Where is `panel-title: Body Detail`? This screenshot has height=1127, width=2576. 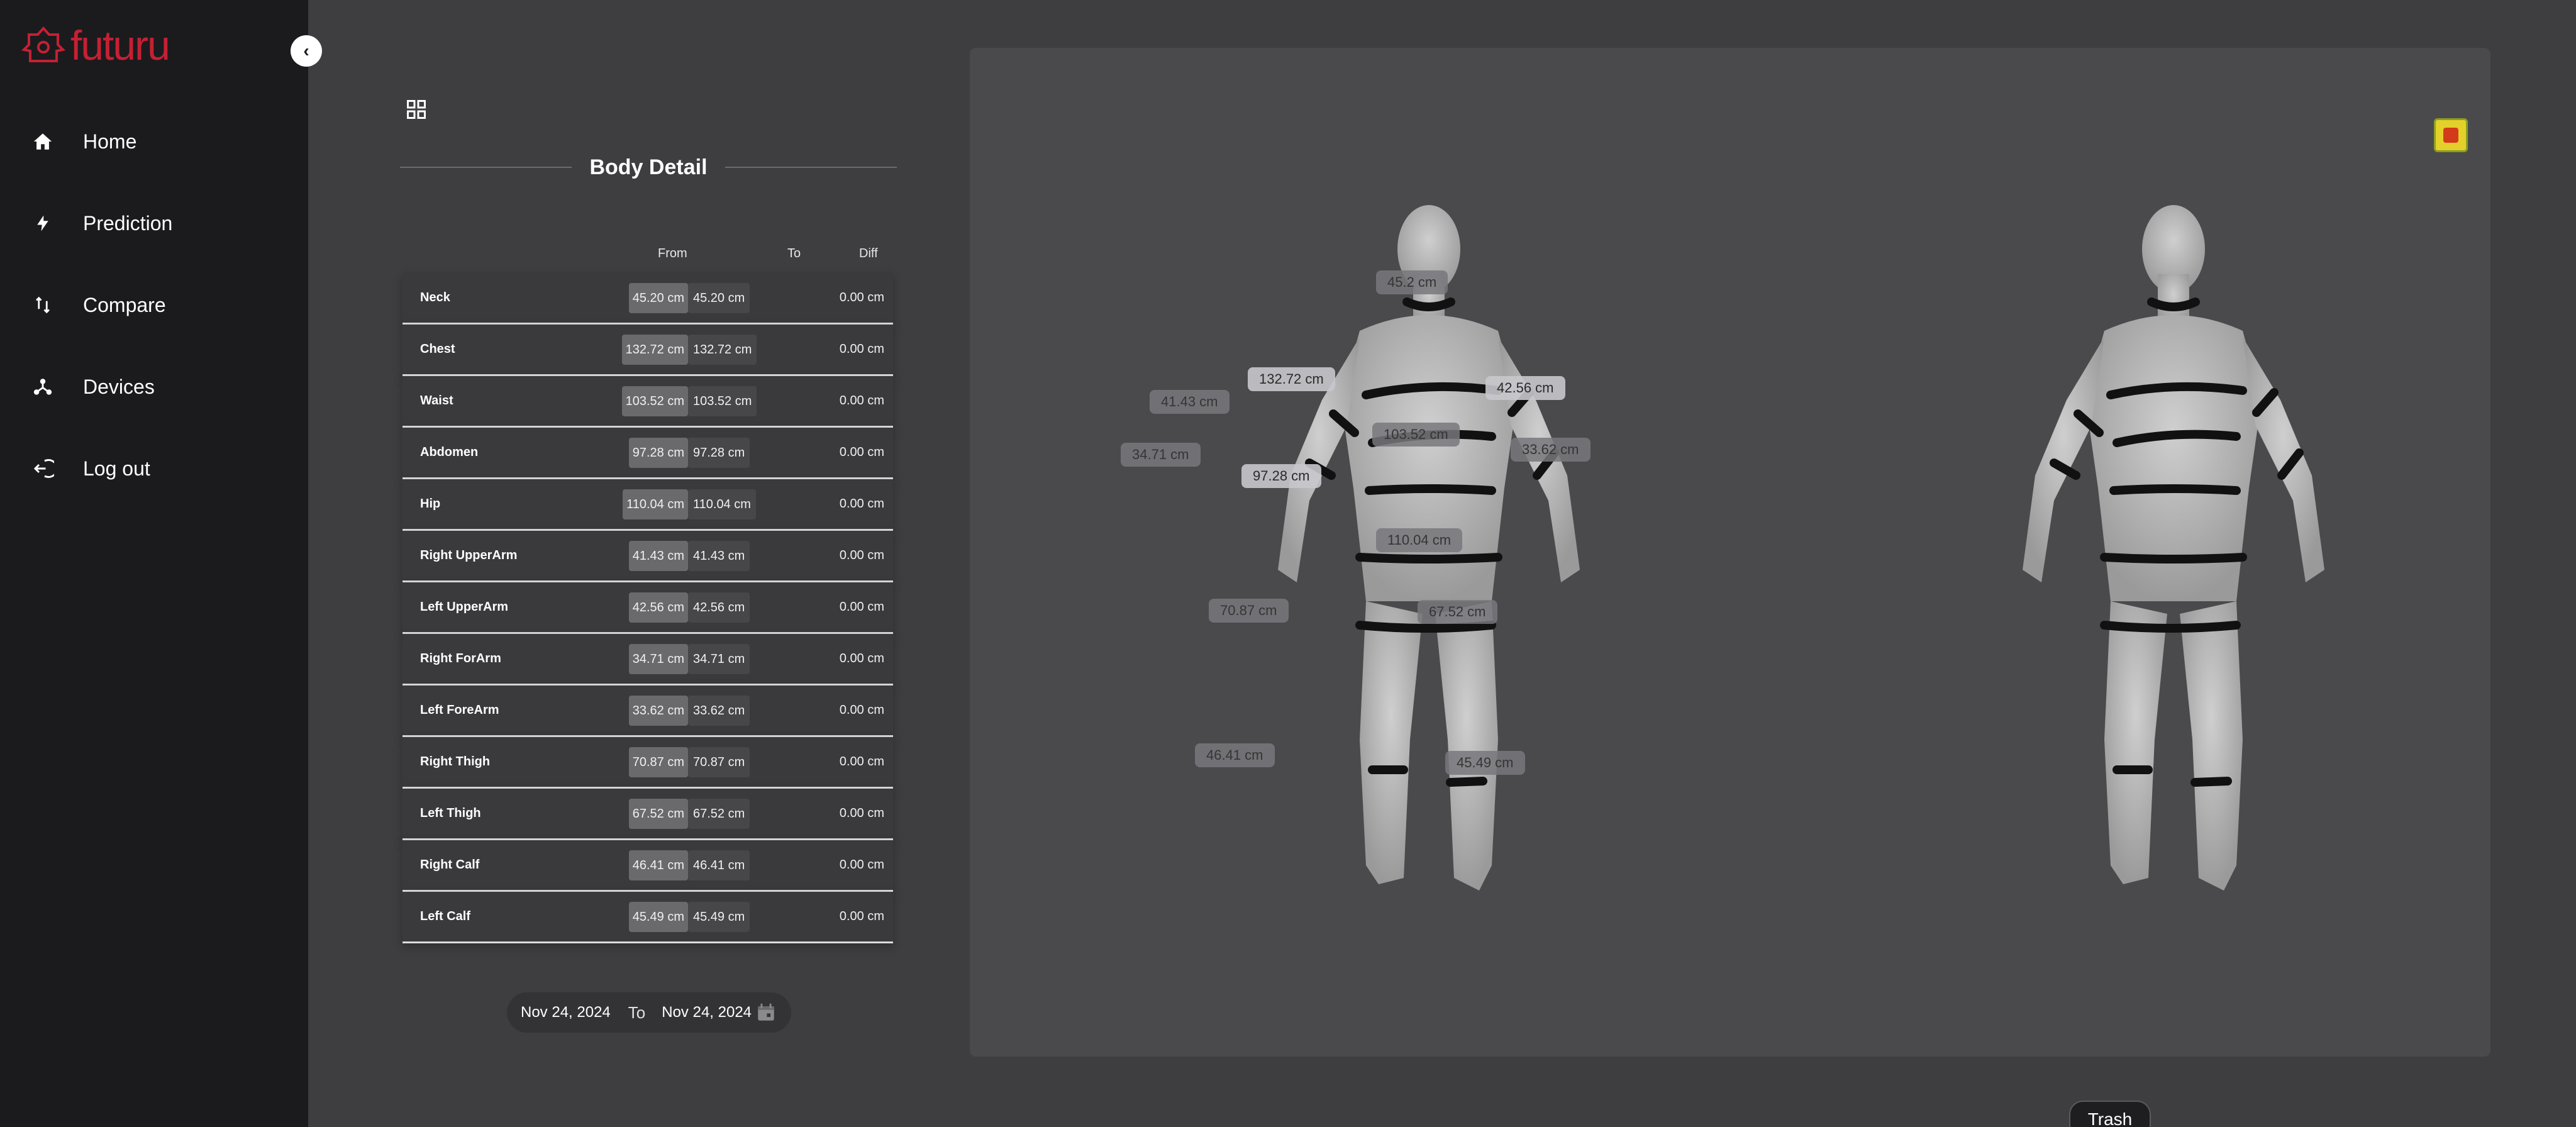 panel-title: Body Detail is located at coordinates (648, 167).